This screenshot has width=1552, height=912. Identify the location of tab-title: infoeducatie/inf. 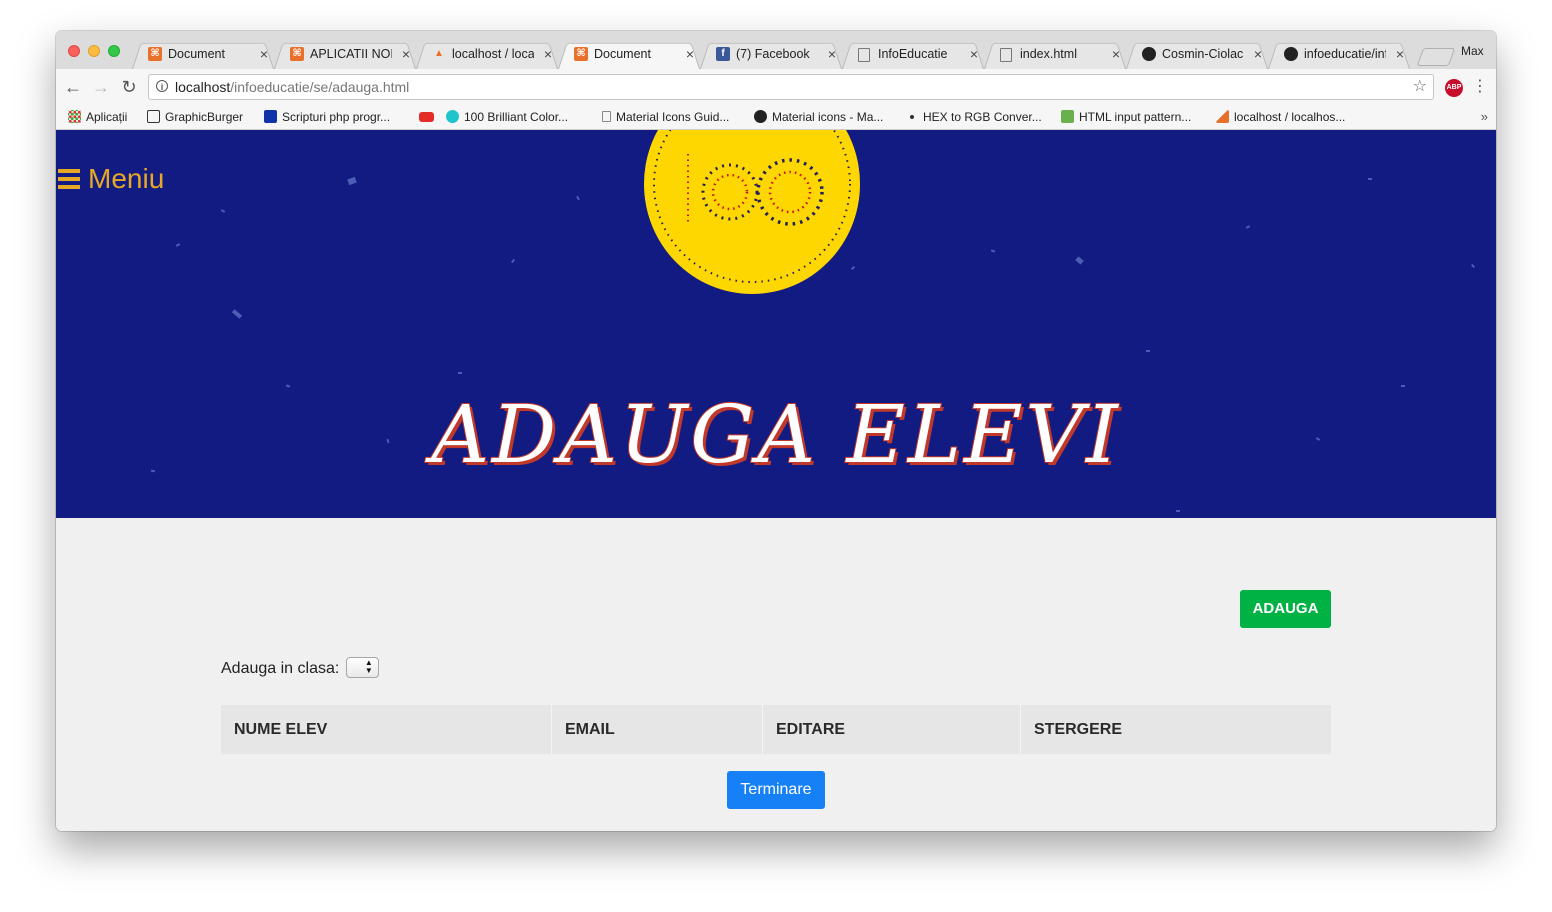
(1345, 54).